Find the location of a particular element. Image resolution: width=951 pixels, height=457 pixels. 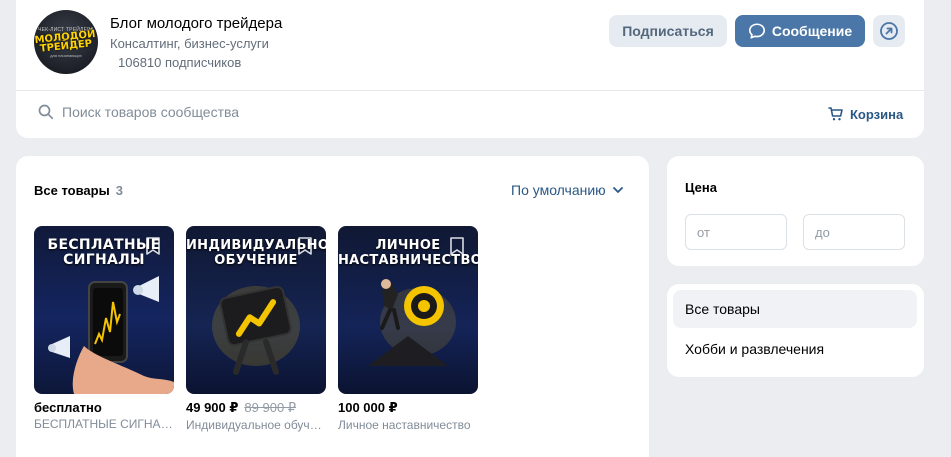

sort-dropdown: По умолчанию is located at coordinates (567, 190).